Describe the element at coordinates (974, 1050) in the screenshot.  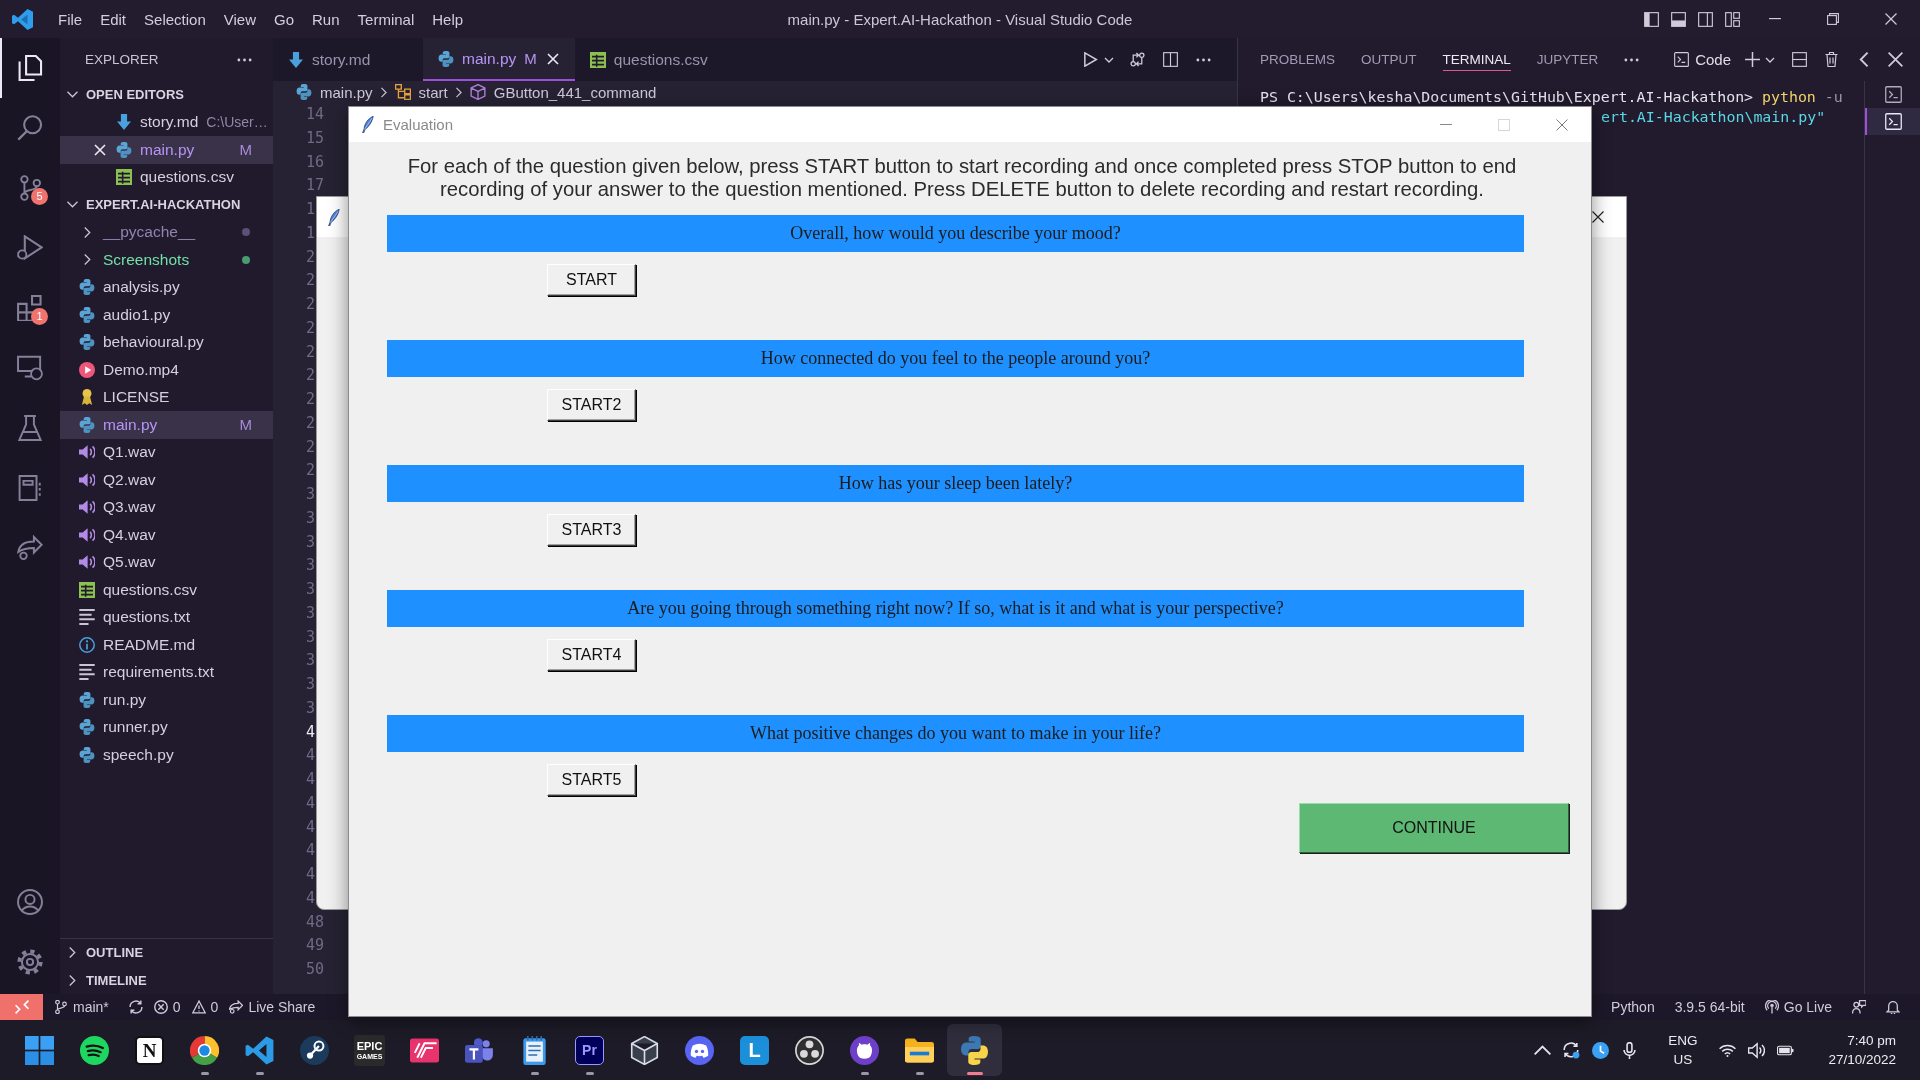
I see `taskbar-button` at that location.